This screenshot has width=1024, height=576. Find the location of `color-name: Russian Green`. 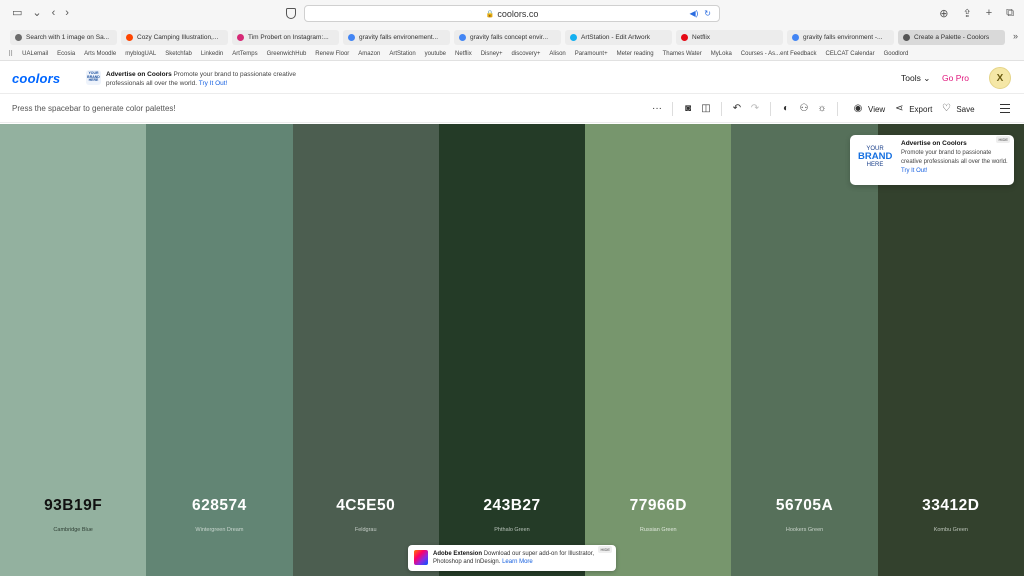

color-name: Russian Green is located at coordinates (658, 530).